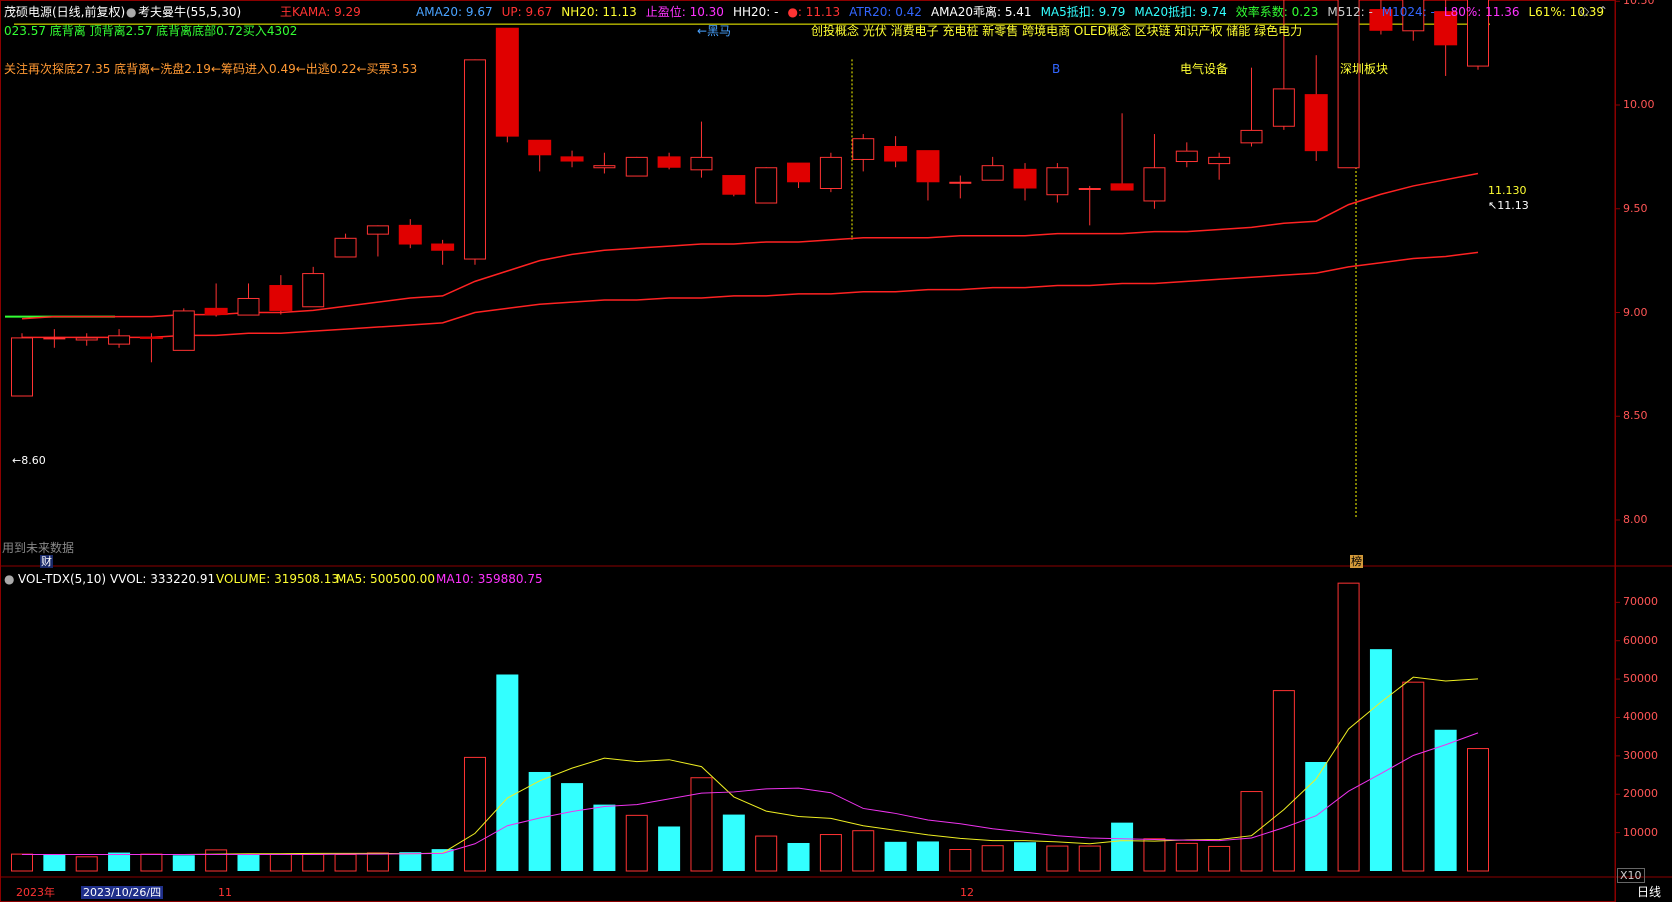 Image resolution: width=1672 pixels, height=902 pixels. I want to click on sector-label: 电气设备, so click(1204, 69).